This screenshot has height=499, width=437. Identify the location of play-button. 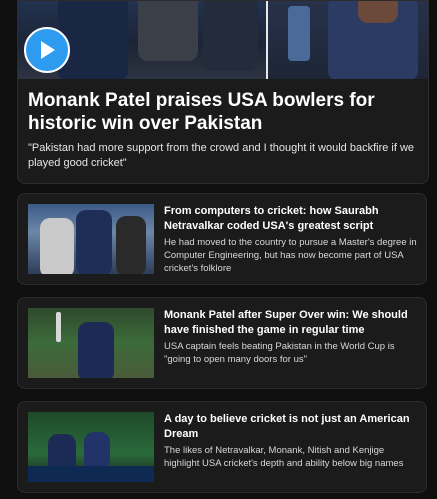
(47, 50).